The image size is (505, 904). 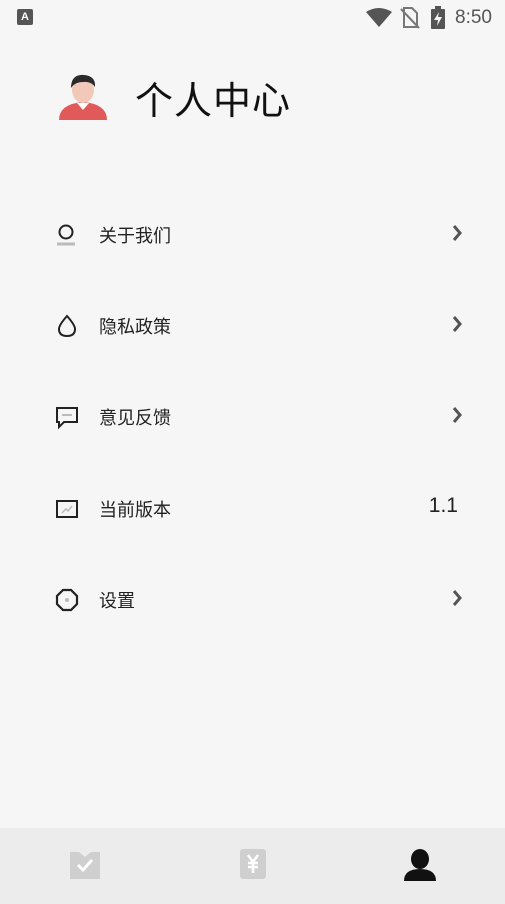 What do you see at coordinates (135, 327) in the screenshot?
I see `menu-item-label: 隐私政策` at bounding box center [135, 327].